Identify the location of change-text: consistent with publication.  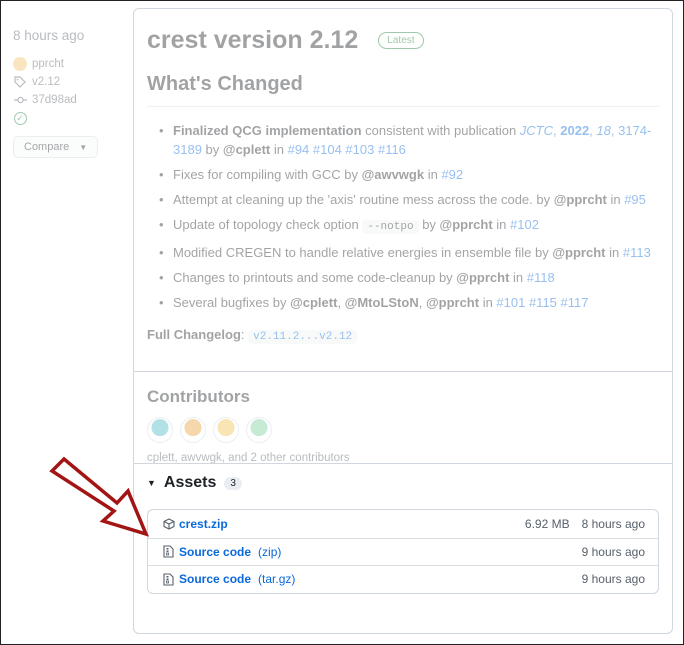
(440, 130).